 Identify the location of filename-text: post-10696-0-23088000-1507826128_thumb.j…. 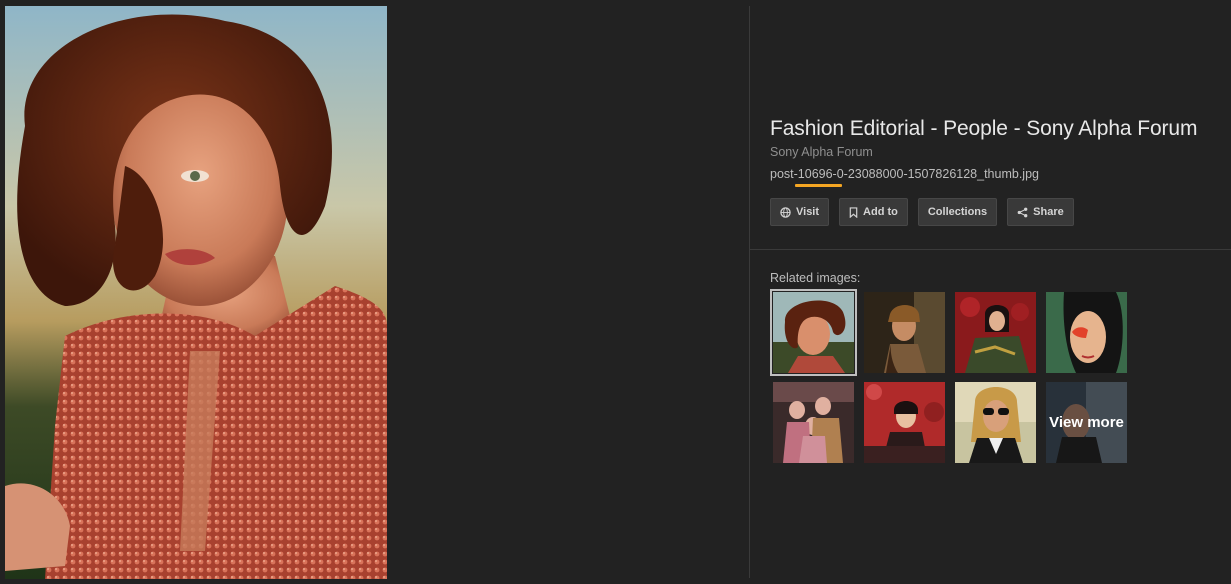
(904, 174).